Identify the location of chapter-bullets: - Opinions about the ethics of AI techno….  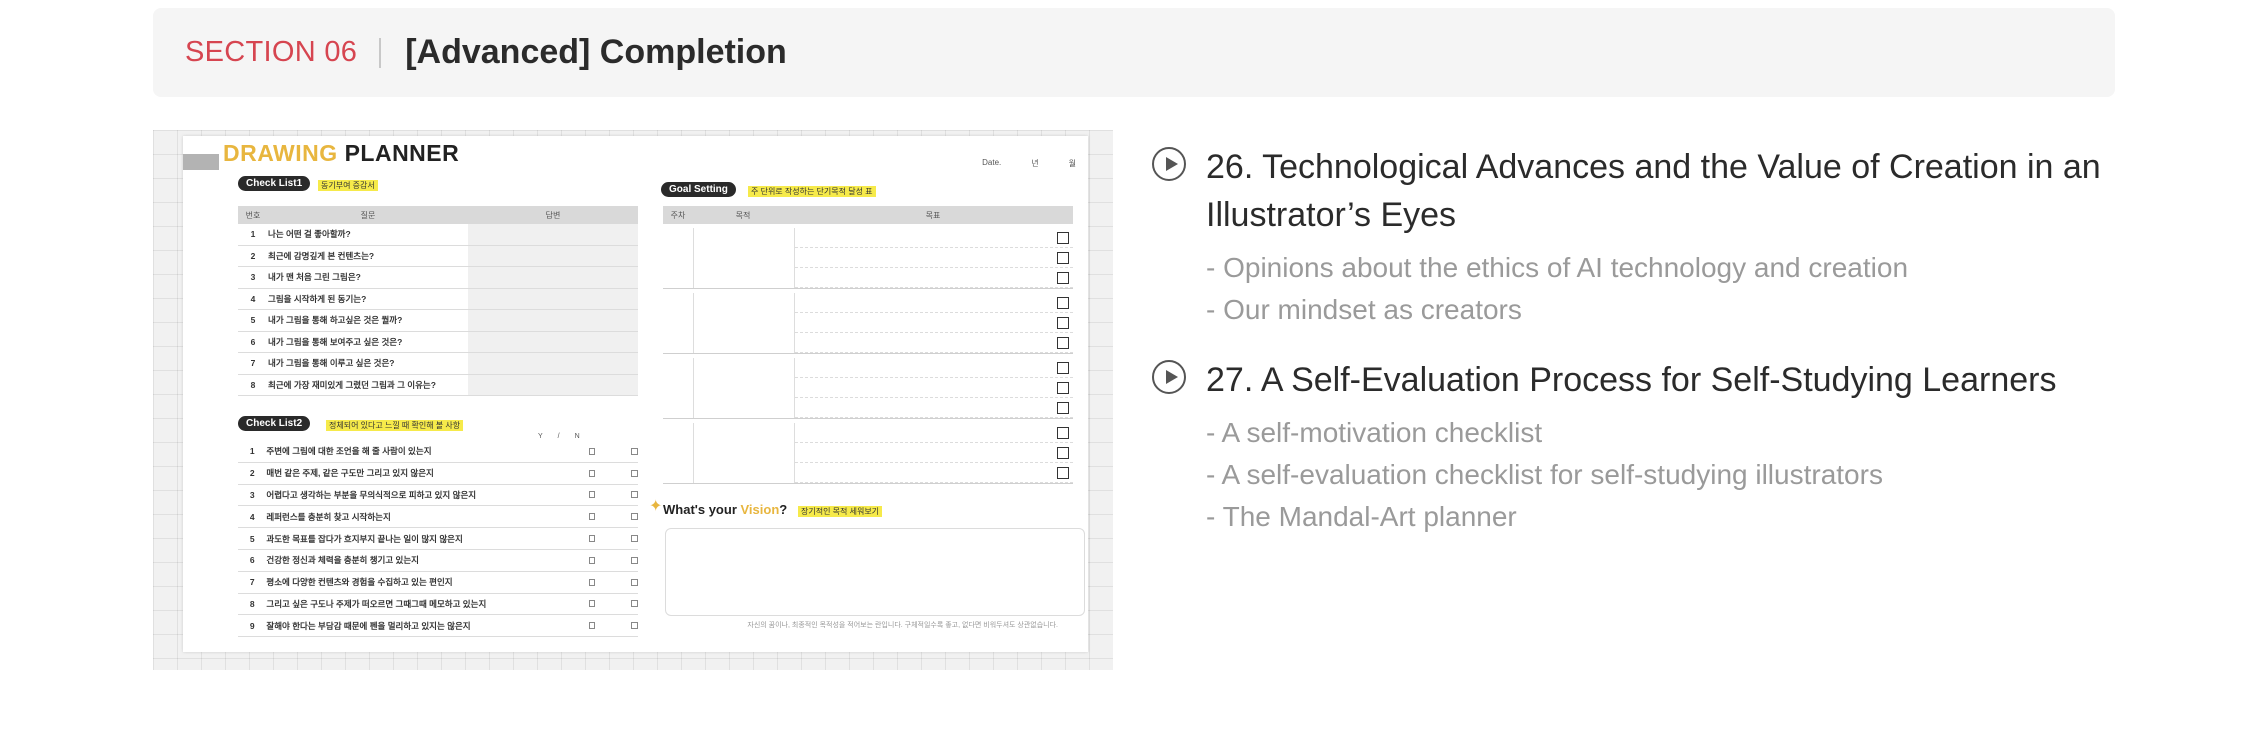
(1659, 289).